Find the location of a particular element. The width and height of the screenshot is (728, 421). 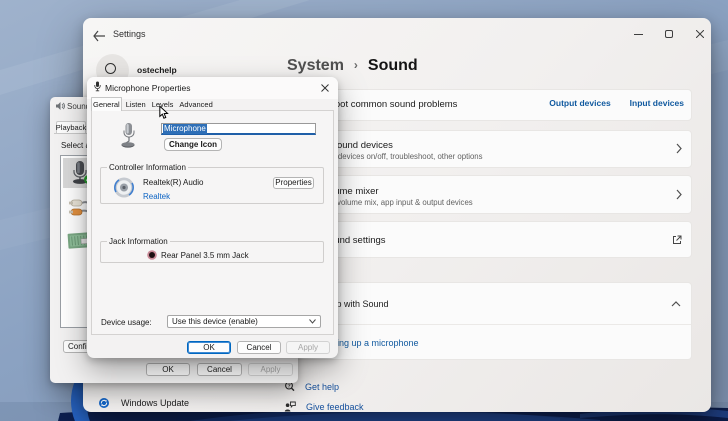

controller-information-label: Controller Information is located at coordinates (147, 167).